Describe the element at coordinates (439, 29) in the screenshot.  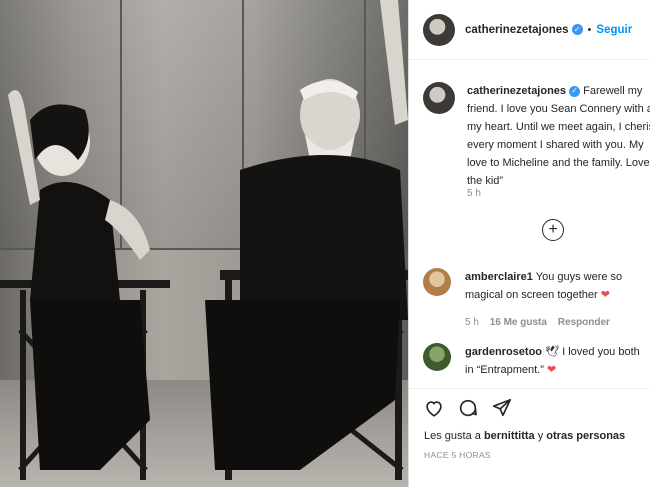
I see `avatar` at that location.